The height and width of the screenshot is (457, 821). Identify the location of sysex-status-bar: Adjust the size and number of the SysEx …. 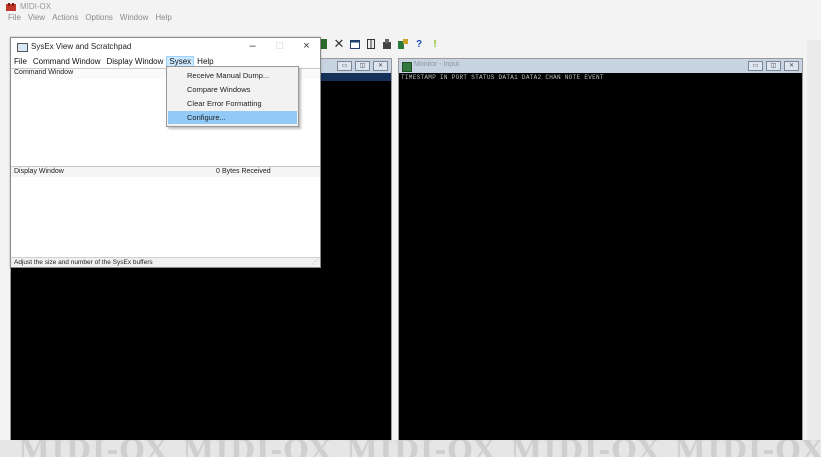
(165, 262).